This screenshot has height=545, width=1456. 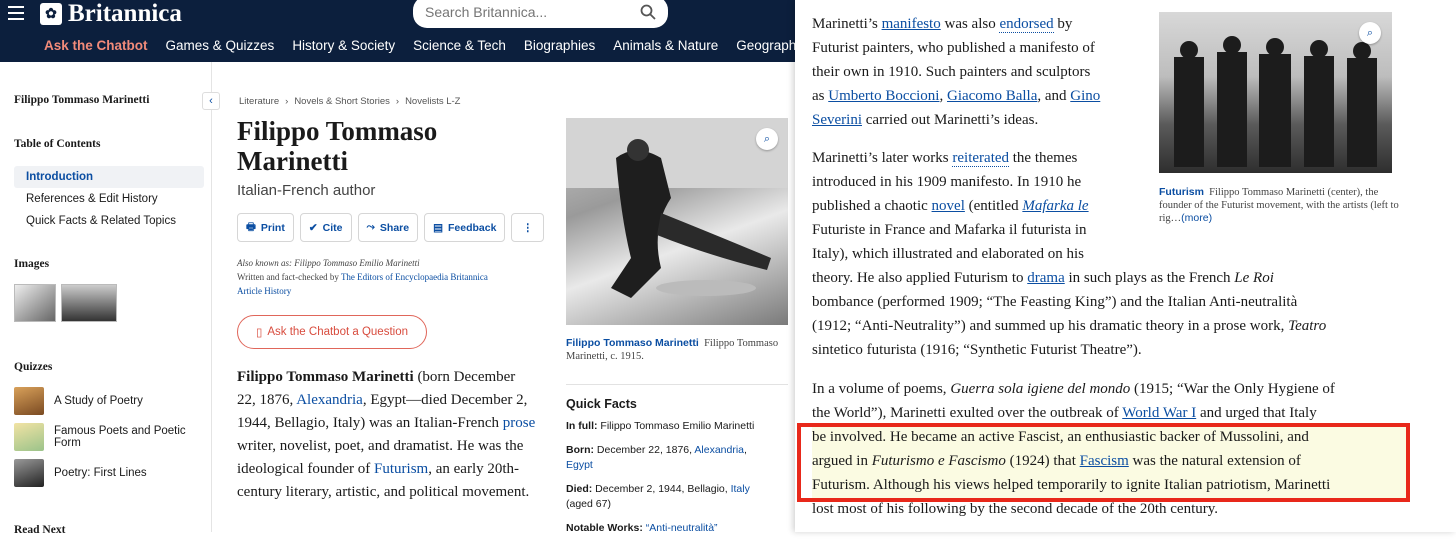 I want to click on more-vertical-icon: ⋮, so click(x=527, y=227).